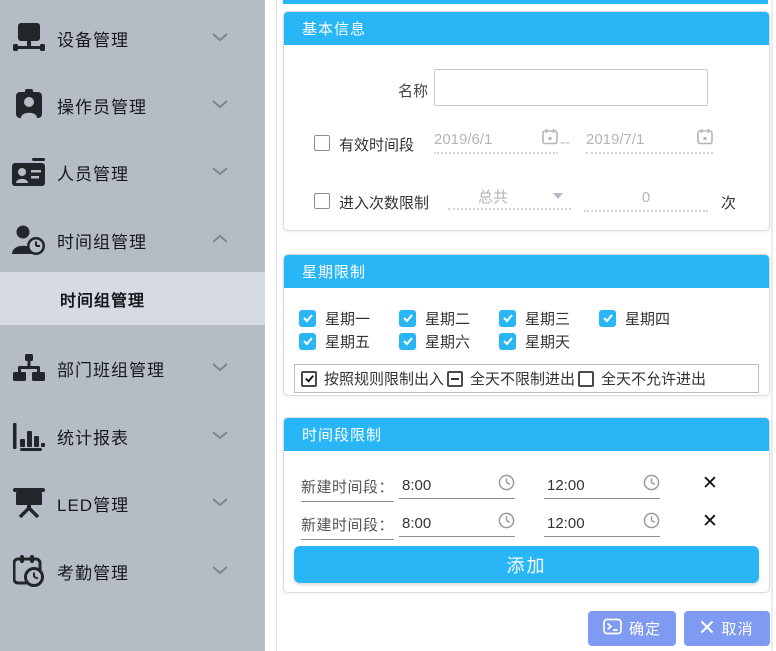  Describe the element at coordinates (132, 172) in the screenshot. I see `sidebar-item-personnel: 人员管理` at that location.